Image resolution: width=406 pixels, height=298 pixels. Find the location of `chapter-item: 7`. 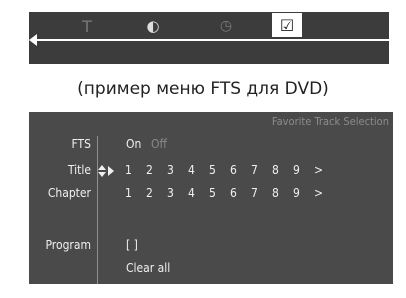

chapter-item: 7 is located at coordinates (261, 193).